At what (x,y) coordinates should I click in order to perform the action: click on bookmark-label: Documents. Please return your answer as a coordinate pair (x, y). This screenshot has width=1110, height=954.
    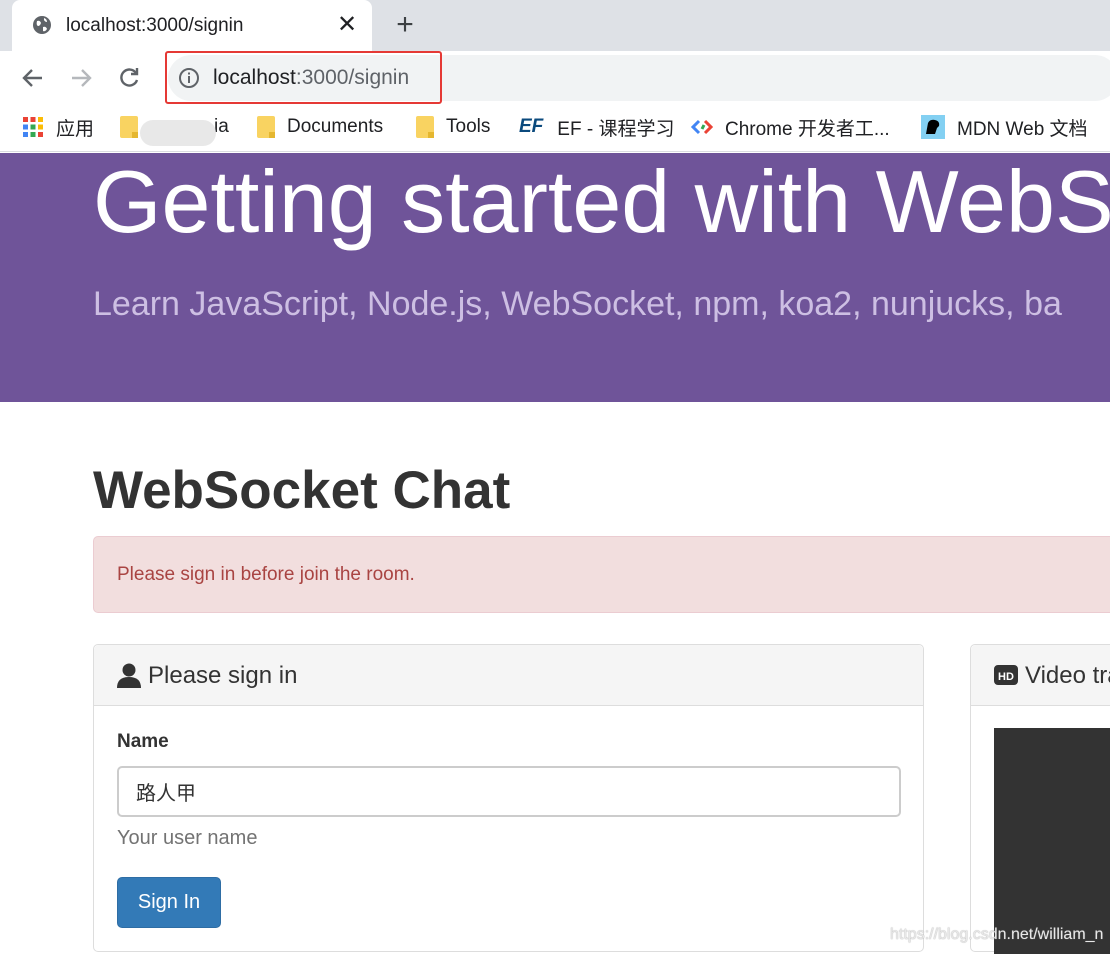
    Looking at the image, I should click on (335, 126).